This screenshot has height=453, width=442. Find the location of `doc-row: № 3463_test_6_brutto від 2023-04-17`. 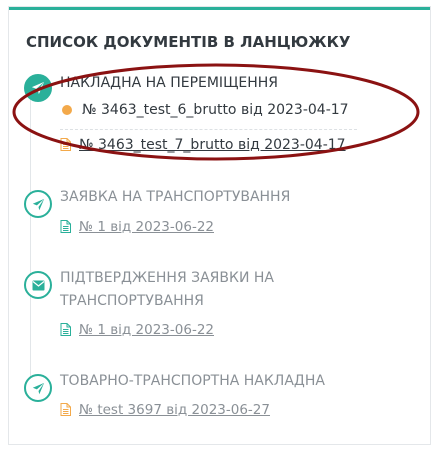

doc-row: № 3463_test_6_brutto від 2023-04-17 is located at coordinates (204, 110).